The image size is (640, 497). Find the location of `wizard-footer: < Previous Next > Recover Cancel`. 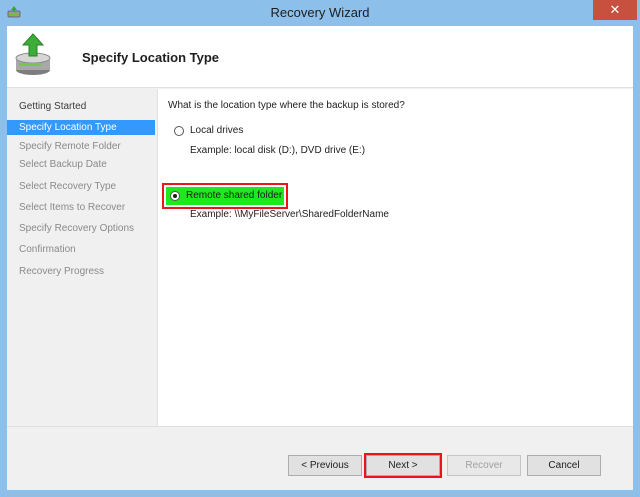

wizard-footer: < Previous Next > Recover Cancel is located at coordinates (320, 458).